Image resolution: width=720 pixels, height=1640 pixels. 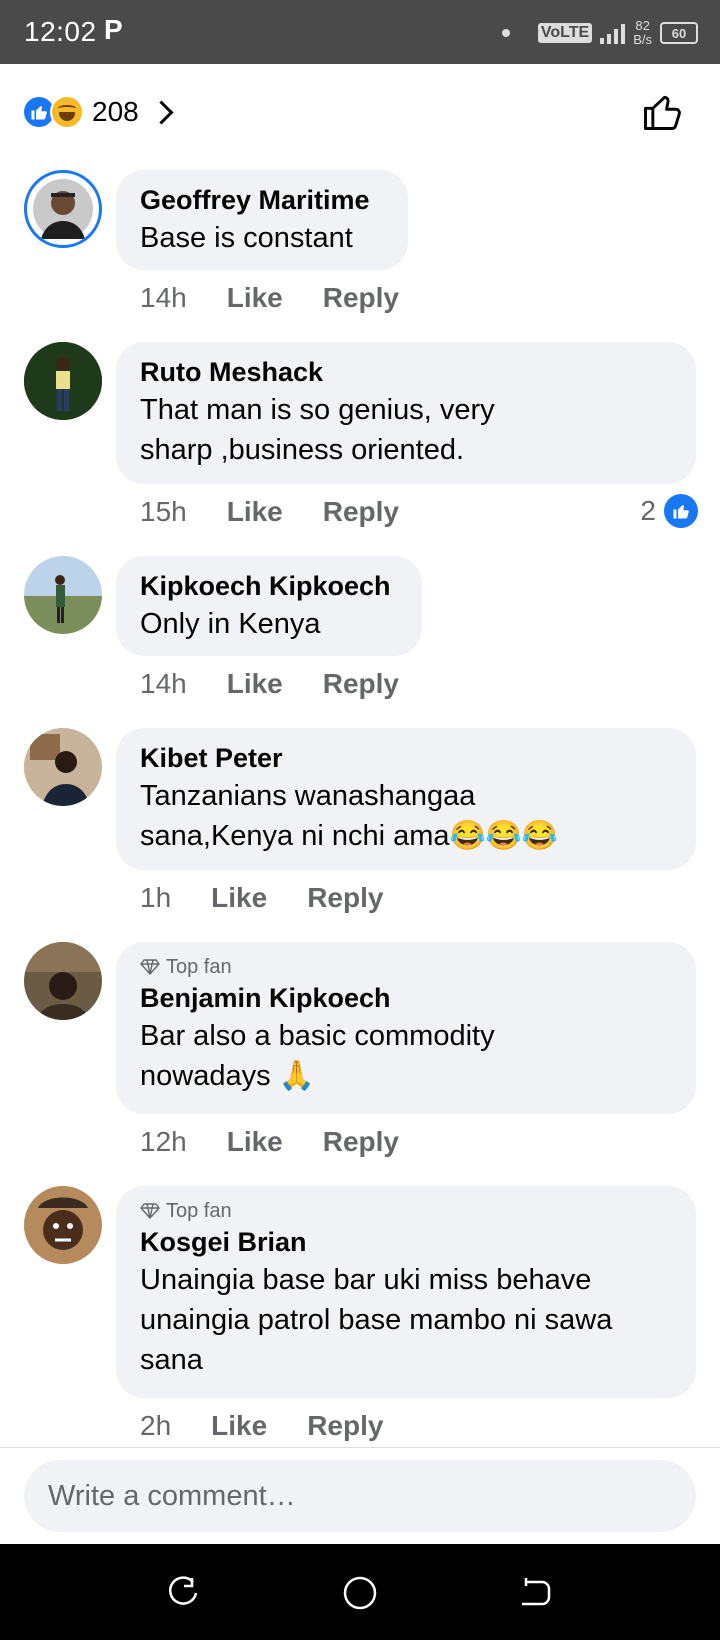 I want to click on comment-author: Kipkoech Kipkoech, so click(x=269, y=586).